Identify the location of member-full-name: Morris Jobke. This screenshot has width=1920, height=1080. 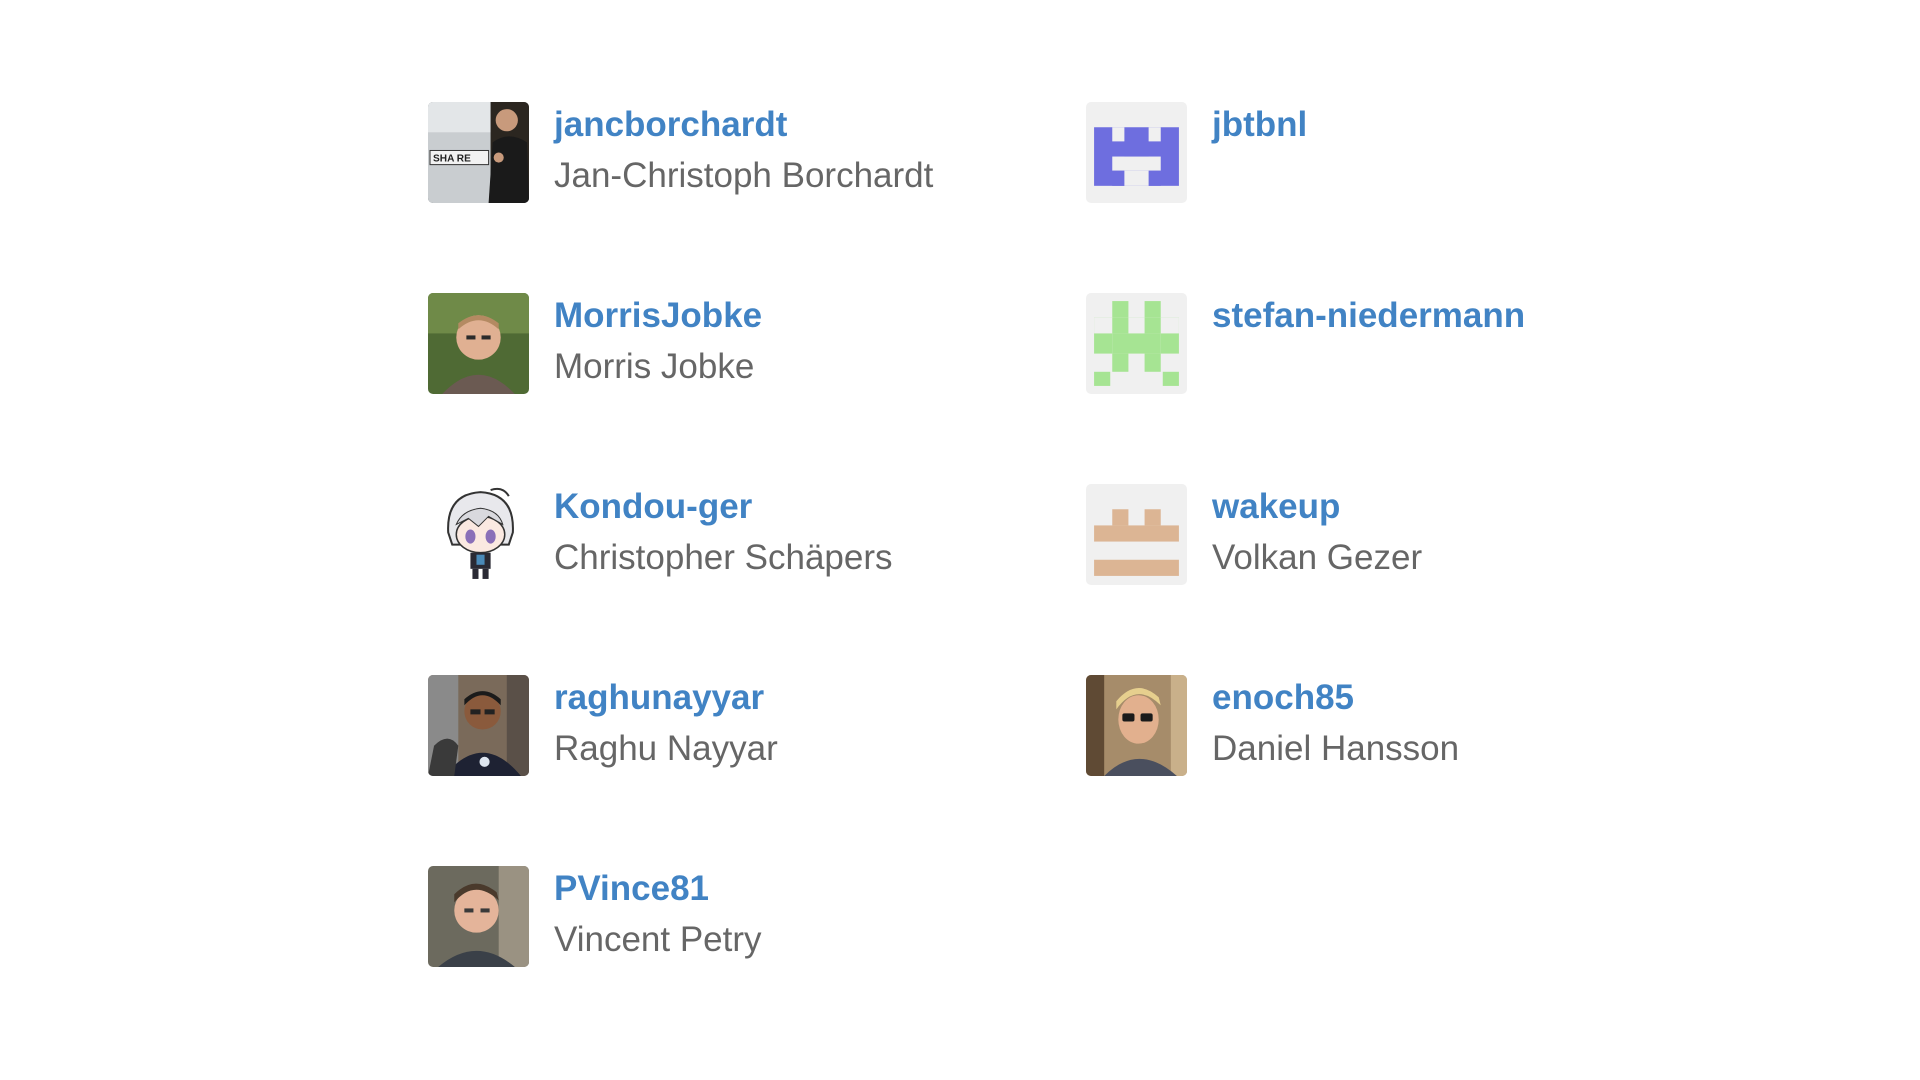
(654, 366).